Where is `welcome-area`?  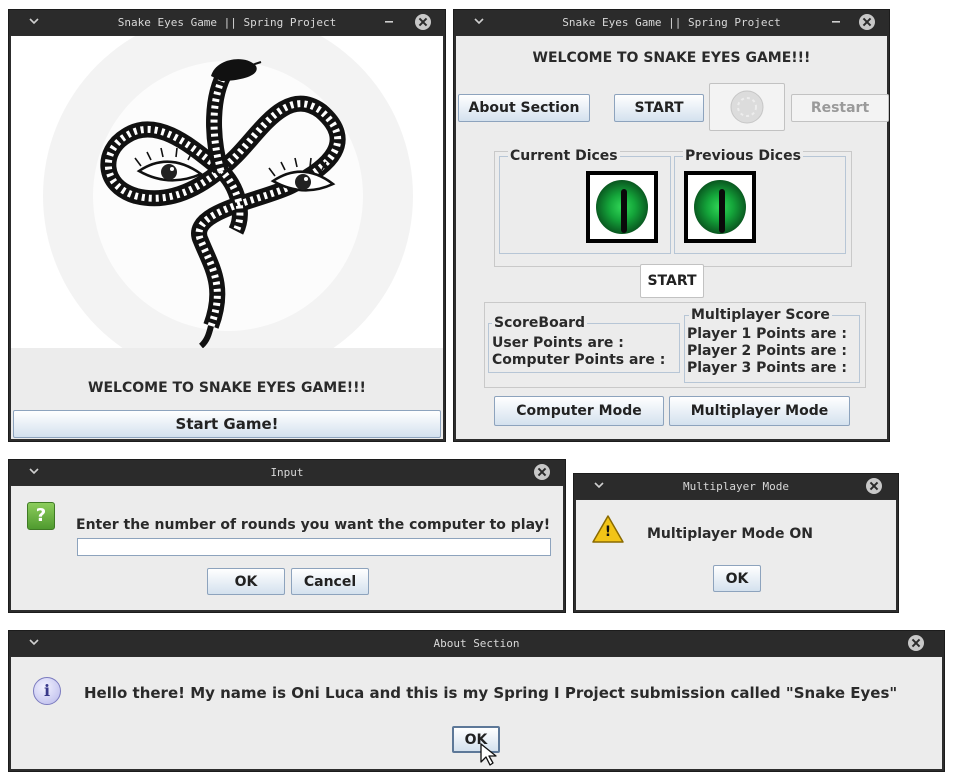
welcome-area is located at coordinates (227, 379).